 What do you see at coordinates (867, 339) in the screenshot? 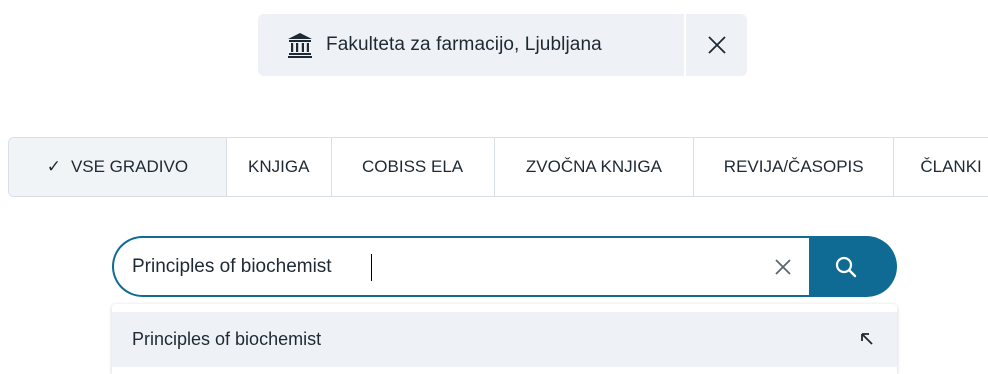
I see `arrow-up-left-icon` at bounding box center [867, 339].